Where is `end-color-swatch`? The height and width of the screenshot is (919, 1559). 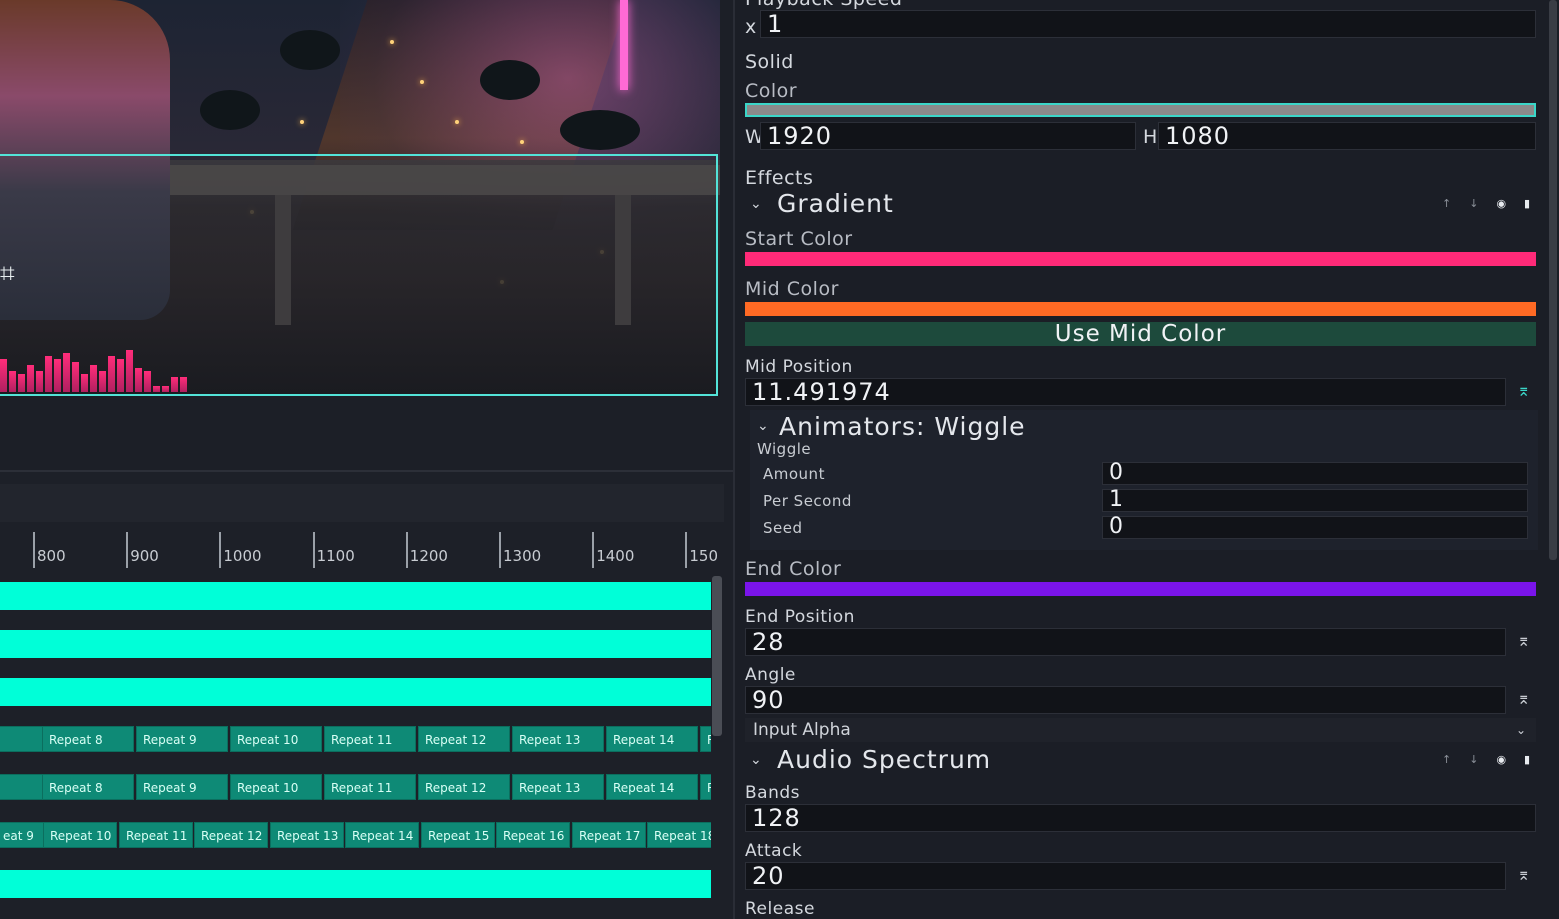 end-color-swatch is located at coordinates (1140, 589).